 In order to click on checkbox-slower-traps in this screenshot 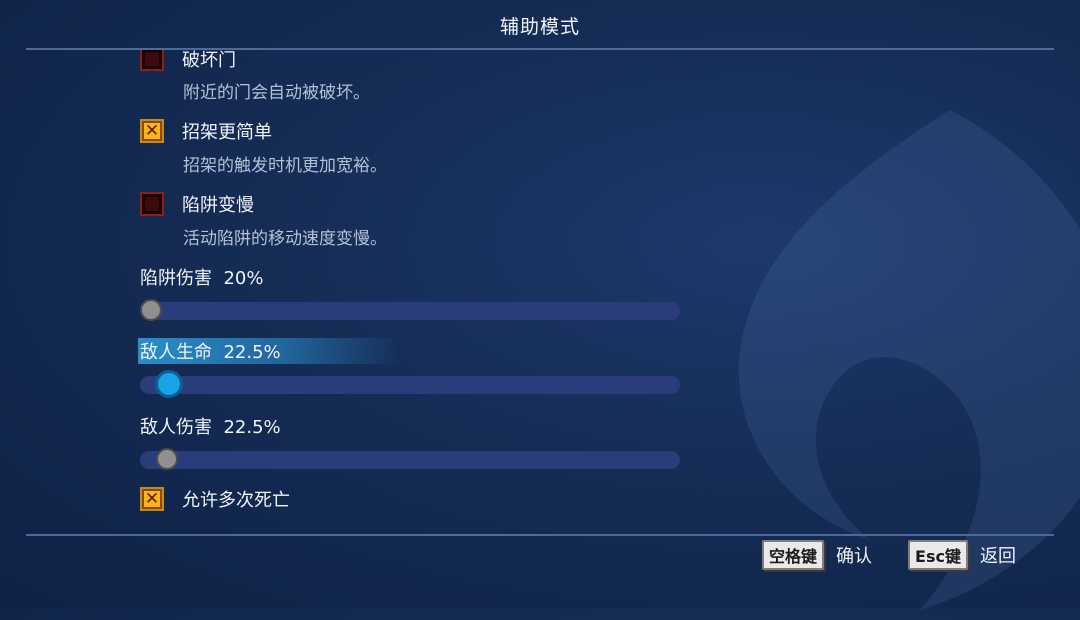, I will do `click(152, 204)`.